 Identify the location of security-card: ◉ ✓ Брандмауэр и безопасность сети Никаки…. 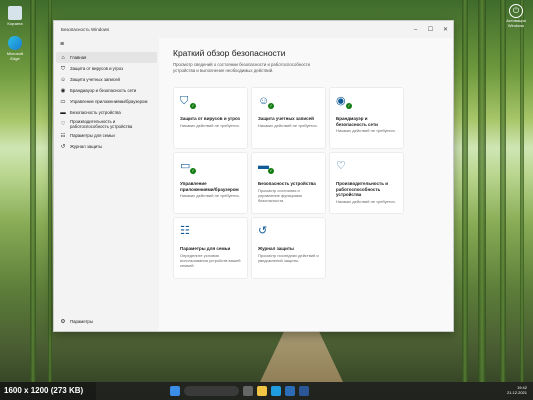
(366, 118).